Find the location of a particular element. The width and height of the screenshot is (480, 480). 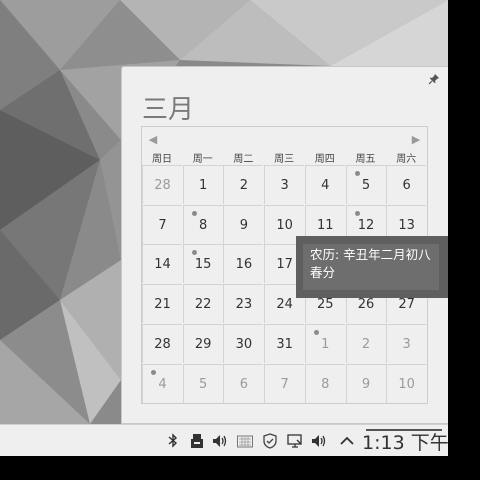

calendar-header: ◀ ▶ 周日 周一 周二 周三 周四 周五 周六 is located at coordinates (284, 146).